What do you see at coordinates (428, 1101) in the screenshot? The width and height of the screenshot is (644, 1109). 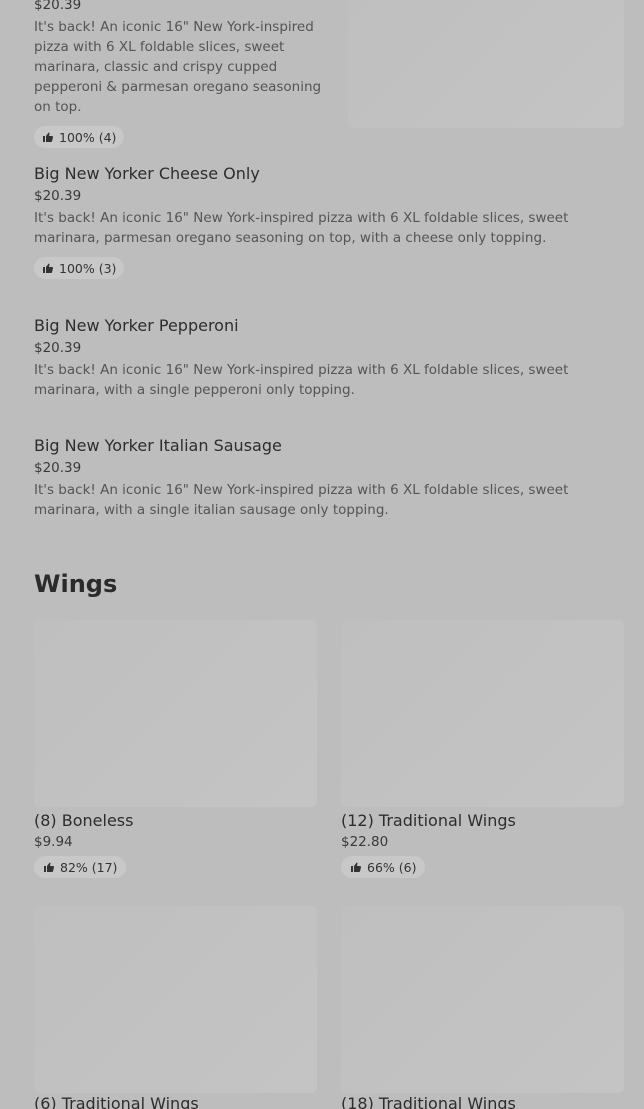 I see `card-title: (18) Traditional Wings` at bounding box center [428, 1101].